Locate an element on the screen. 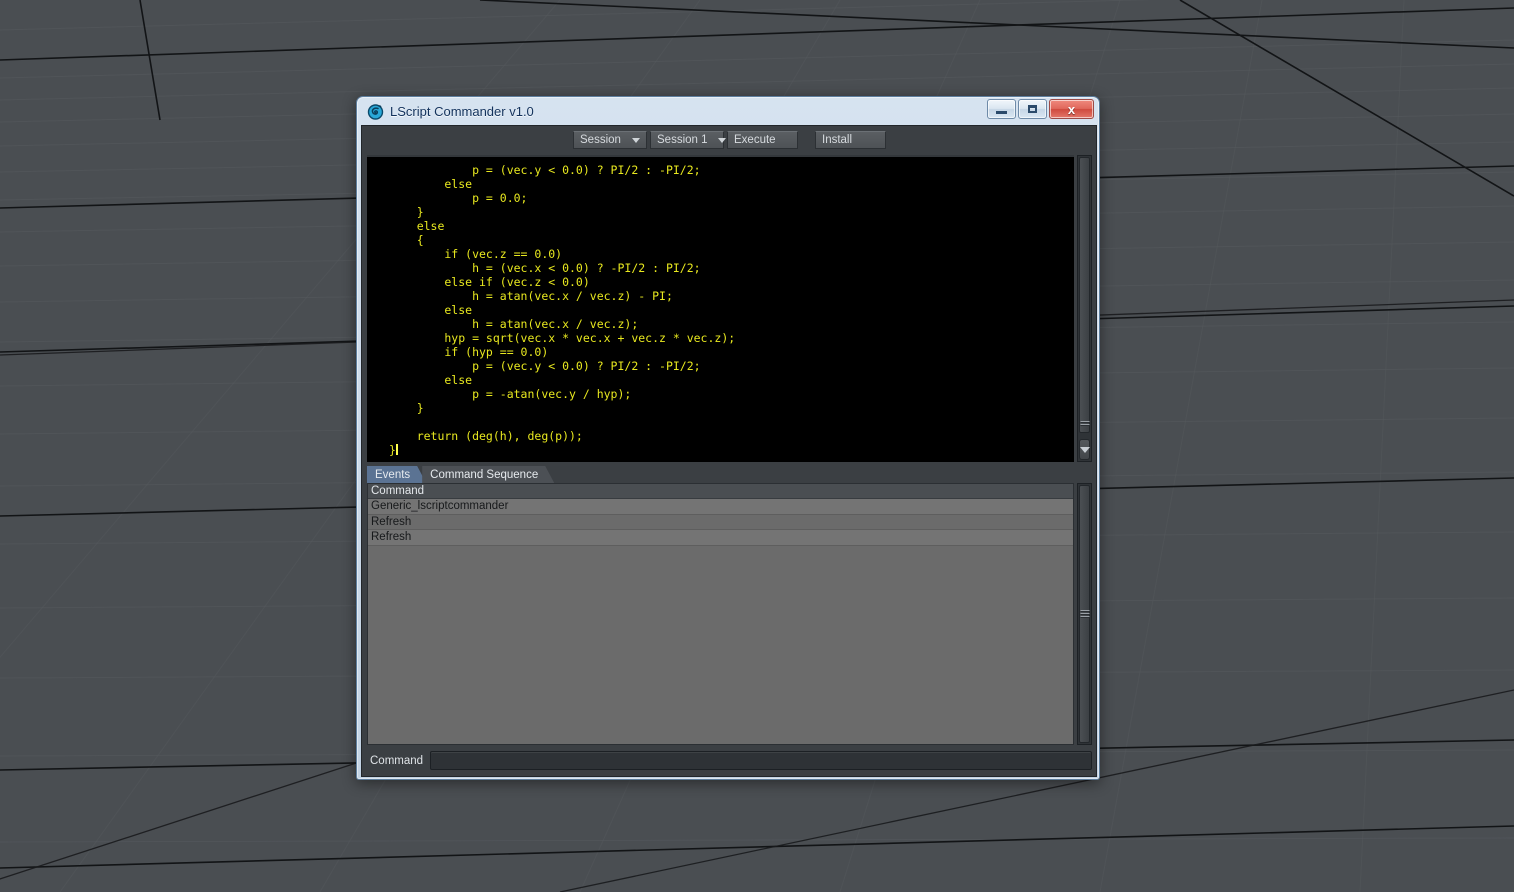  session-number-dropdown: Session 1 is located at coordinates (688, 140).